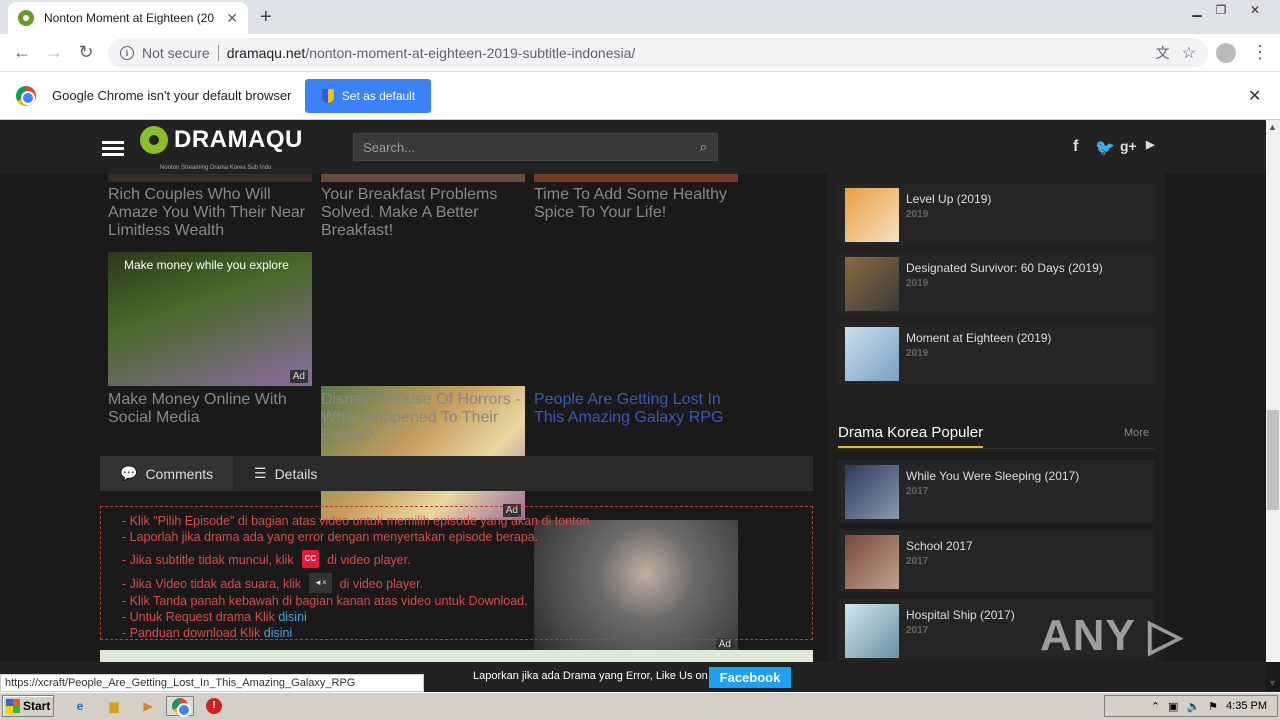 This screenshot has width=1280, height=720. What do you see at coordinates (298, 376) in the screenshot?
I see `ad-badge: Ad` at bounding box center [298, 376].